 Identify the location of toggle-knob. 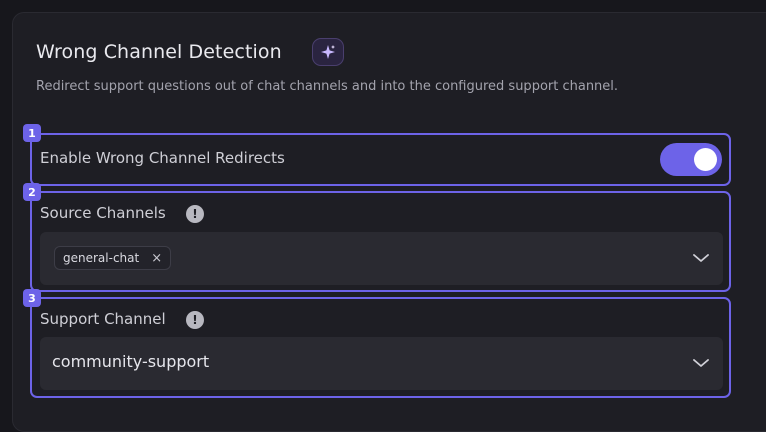
(705, 159).